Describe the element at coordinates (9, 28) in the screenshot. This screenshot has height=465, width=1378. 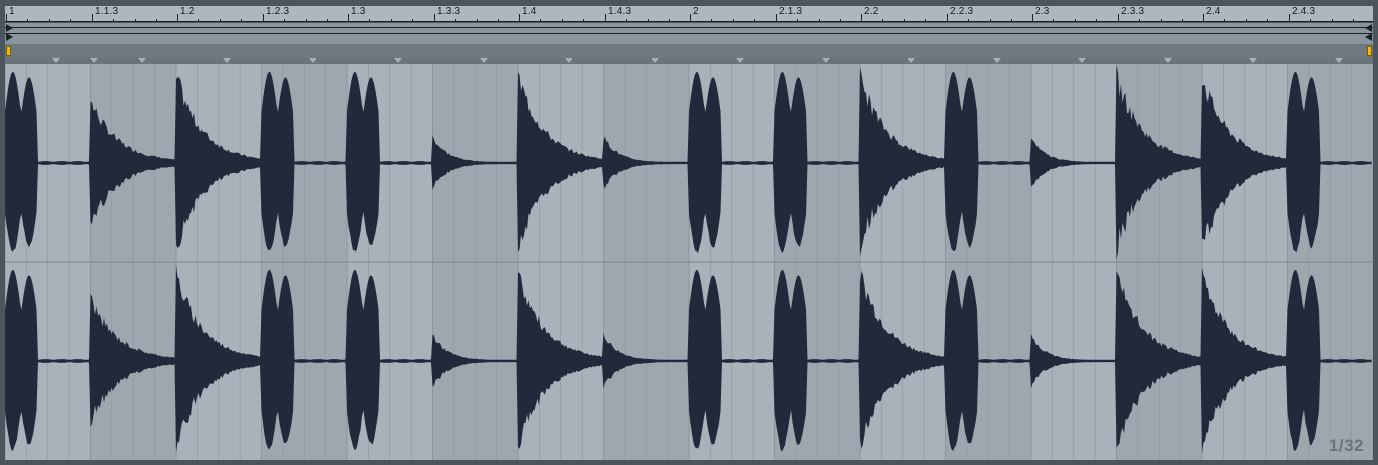
I see `loop-start-marker-icon` at that location.